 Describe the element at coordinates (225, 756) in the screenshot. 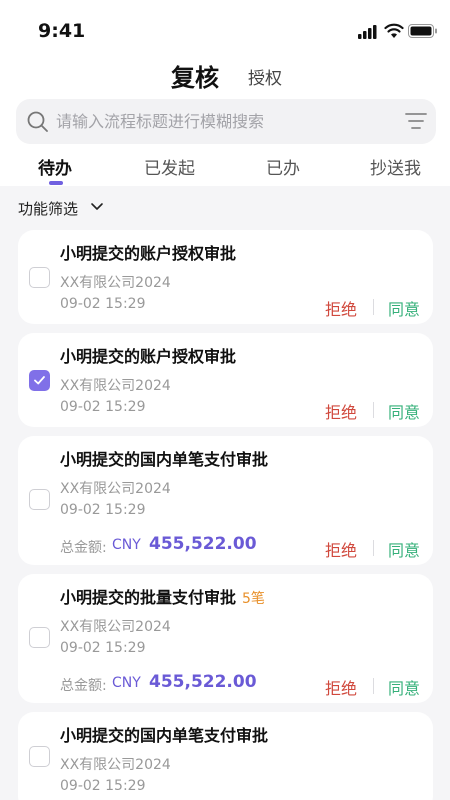

I see `approval-card: 小明提交的国内单笔支付审批 XX有限公司2024 09-02 15:29` at that location.